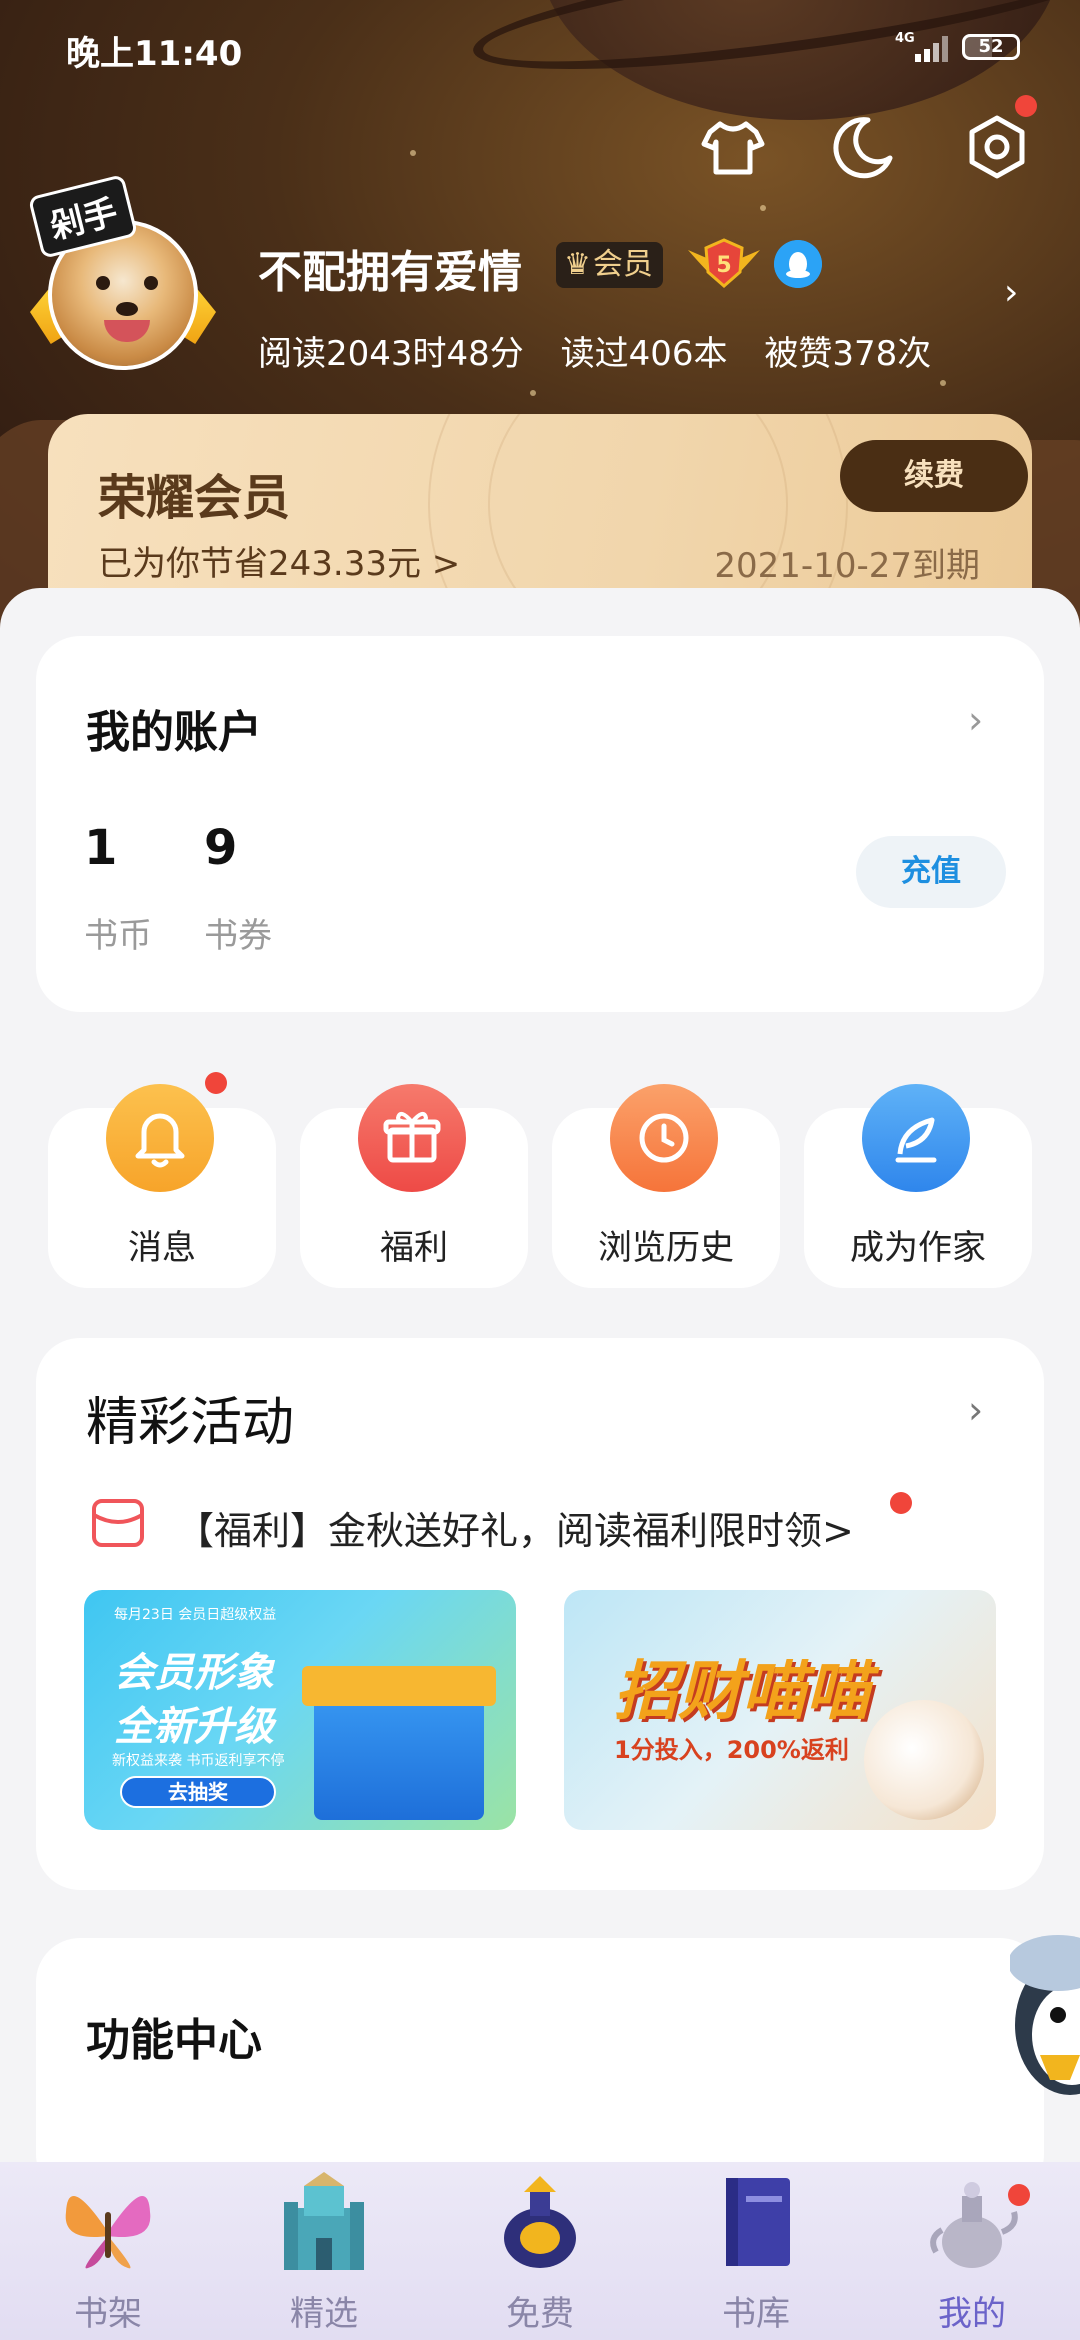 The width and height of the screenshot is (1080, 2340). Describe the element at coordinates (731, 1750) in the screenshot. I see `banner-caption: 1分投入，200%返利` at that location.